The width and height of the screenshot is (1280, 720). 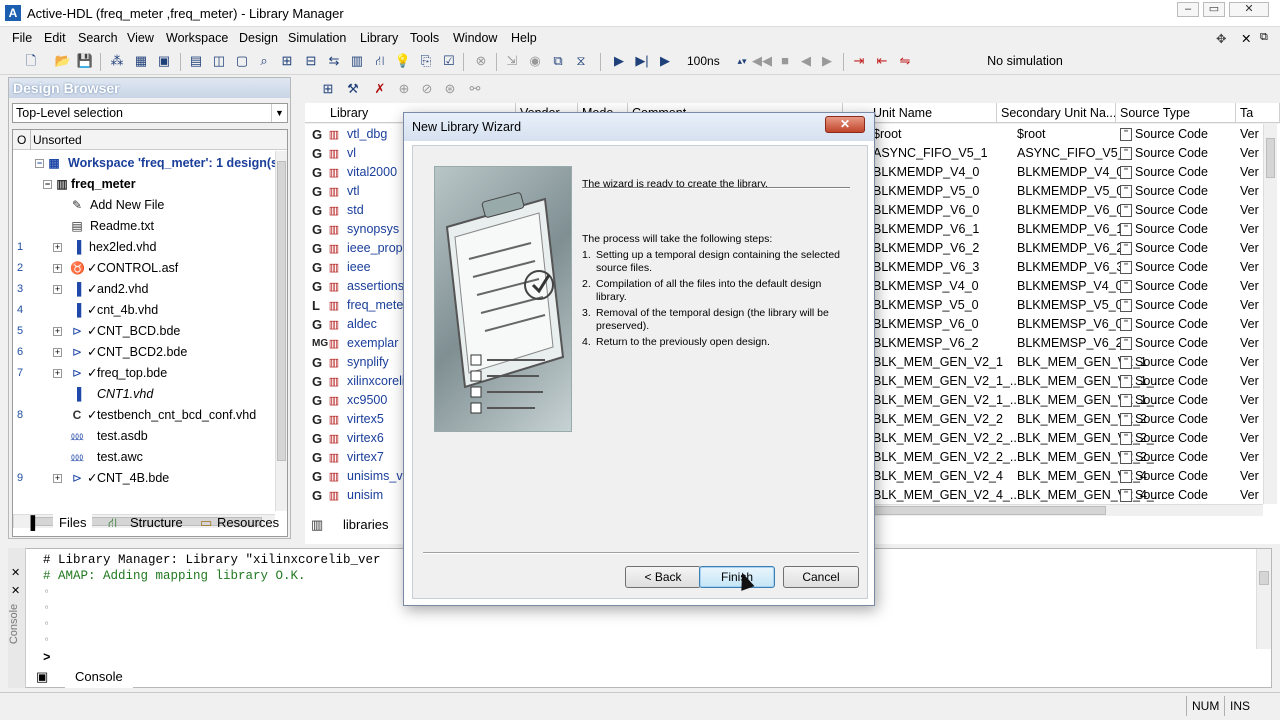 What do you see at coordinates (99, 677) in the screenshot?
I see `tab-console: Console` at bounding box center [99, 677].